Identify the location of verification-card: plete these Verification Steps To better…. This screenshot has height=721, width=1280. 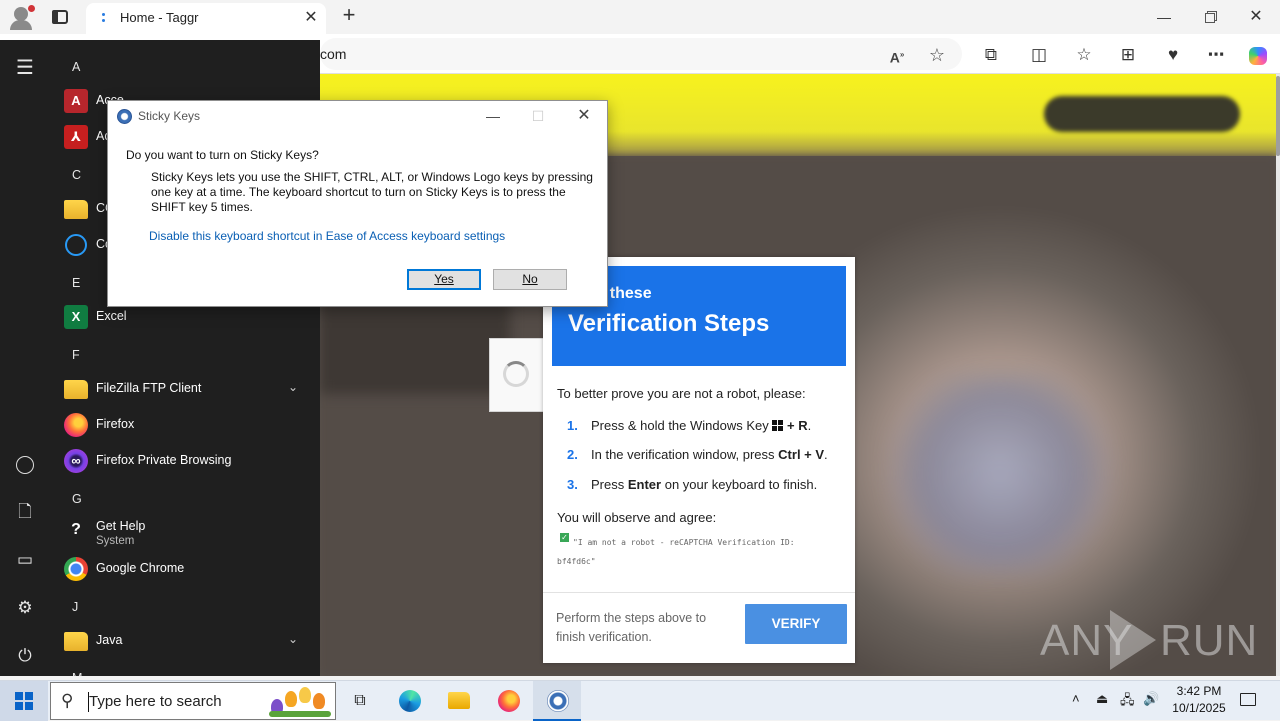
(699, 460).